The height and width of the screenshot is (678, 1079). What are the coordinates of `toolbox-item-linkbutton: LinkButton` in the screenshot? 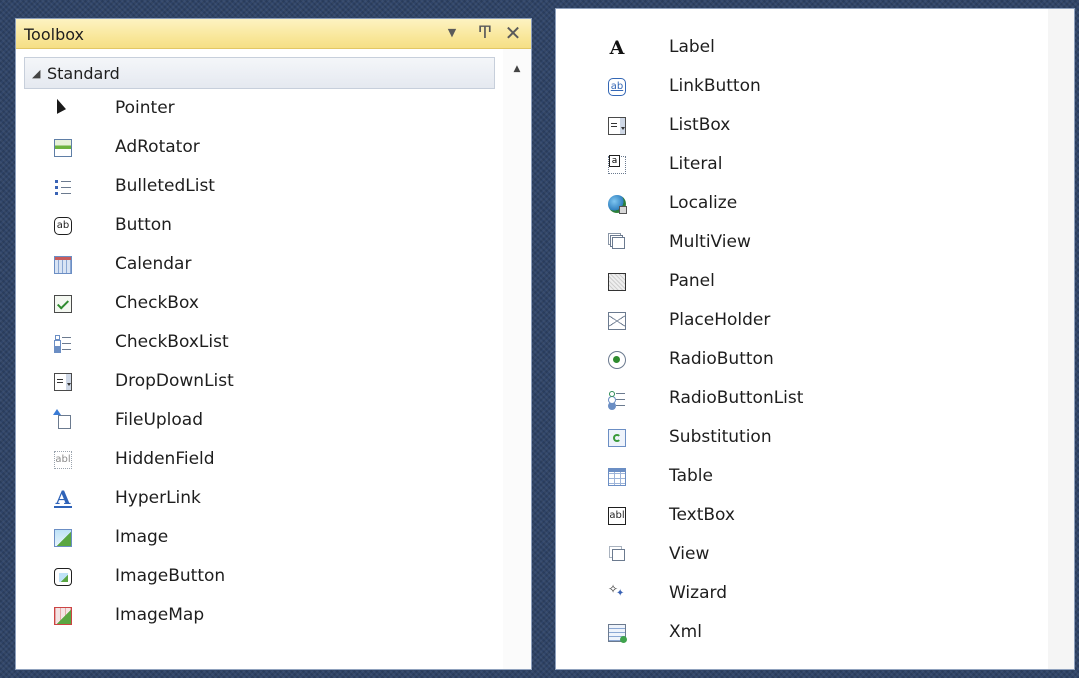 It's located at (818, 87).